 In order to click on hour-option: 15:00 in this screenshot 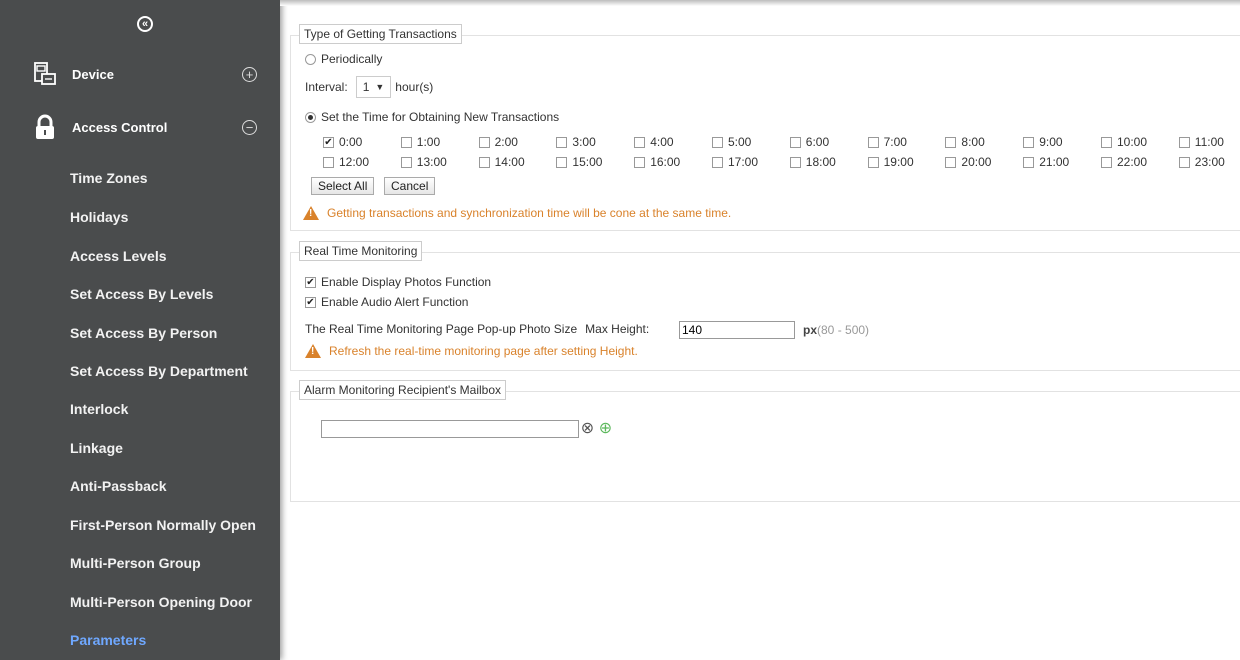, I will do `click(579, 162)`.